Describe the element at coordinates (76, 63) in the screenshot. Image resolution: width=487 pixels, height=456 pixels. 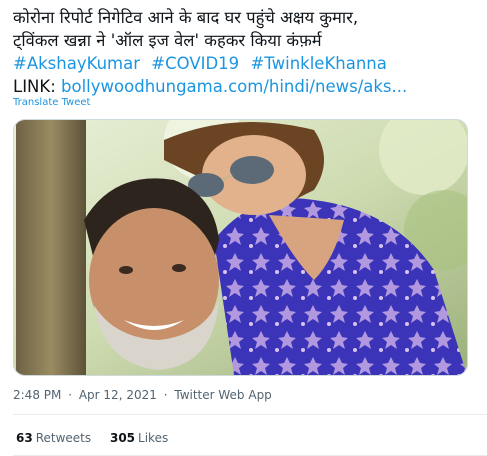
I see `hashtag-akshaykumar: #AkshayKumar` at that location.